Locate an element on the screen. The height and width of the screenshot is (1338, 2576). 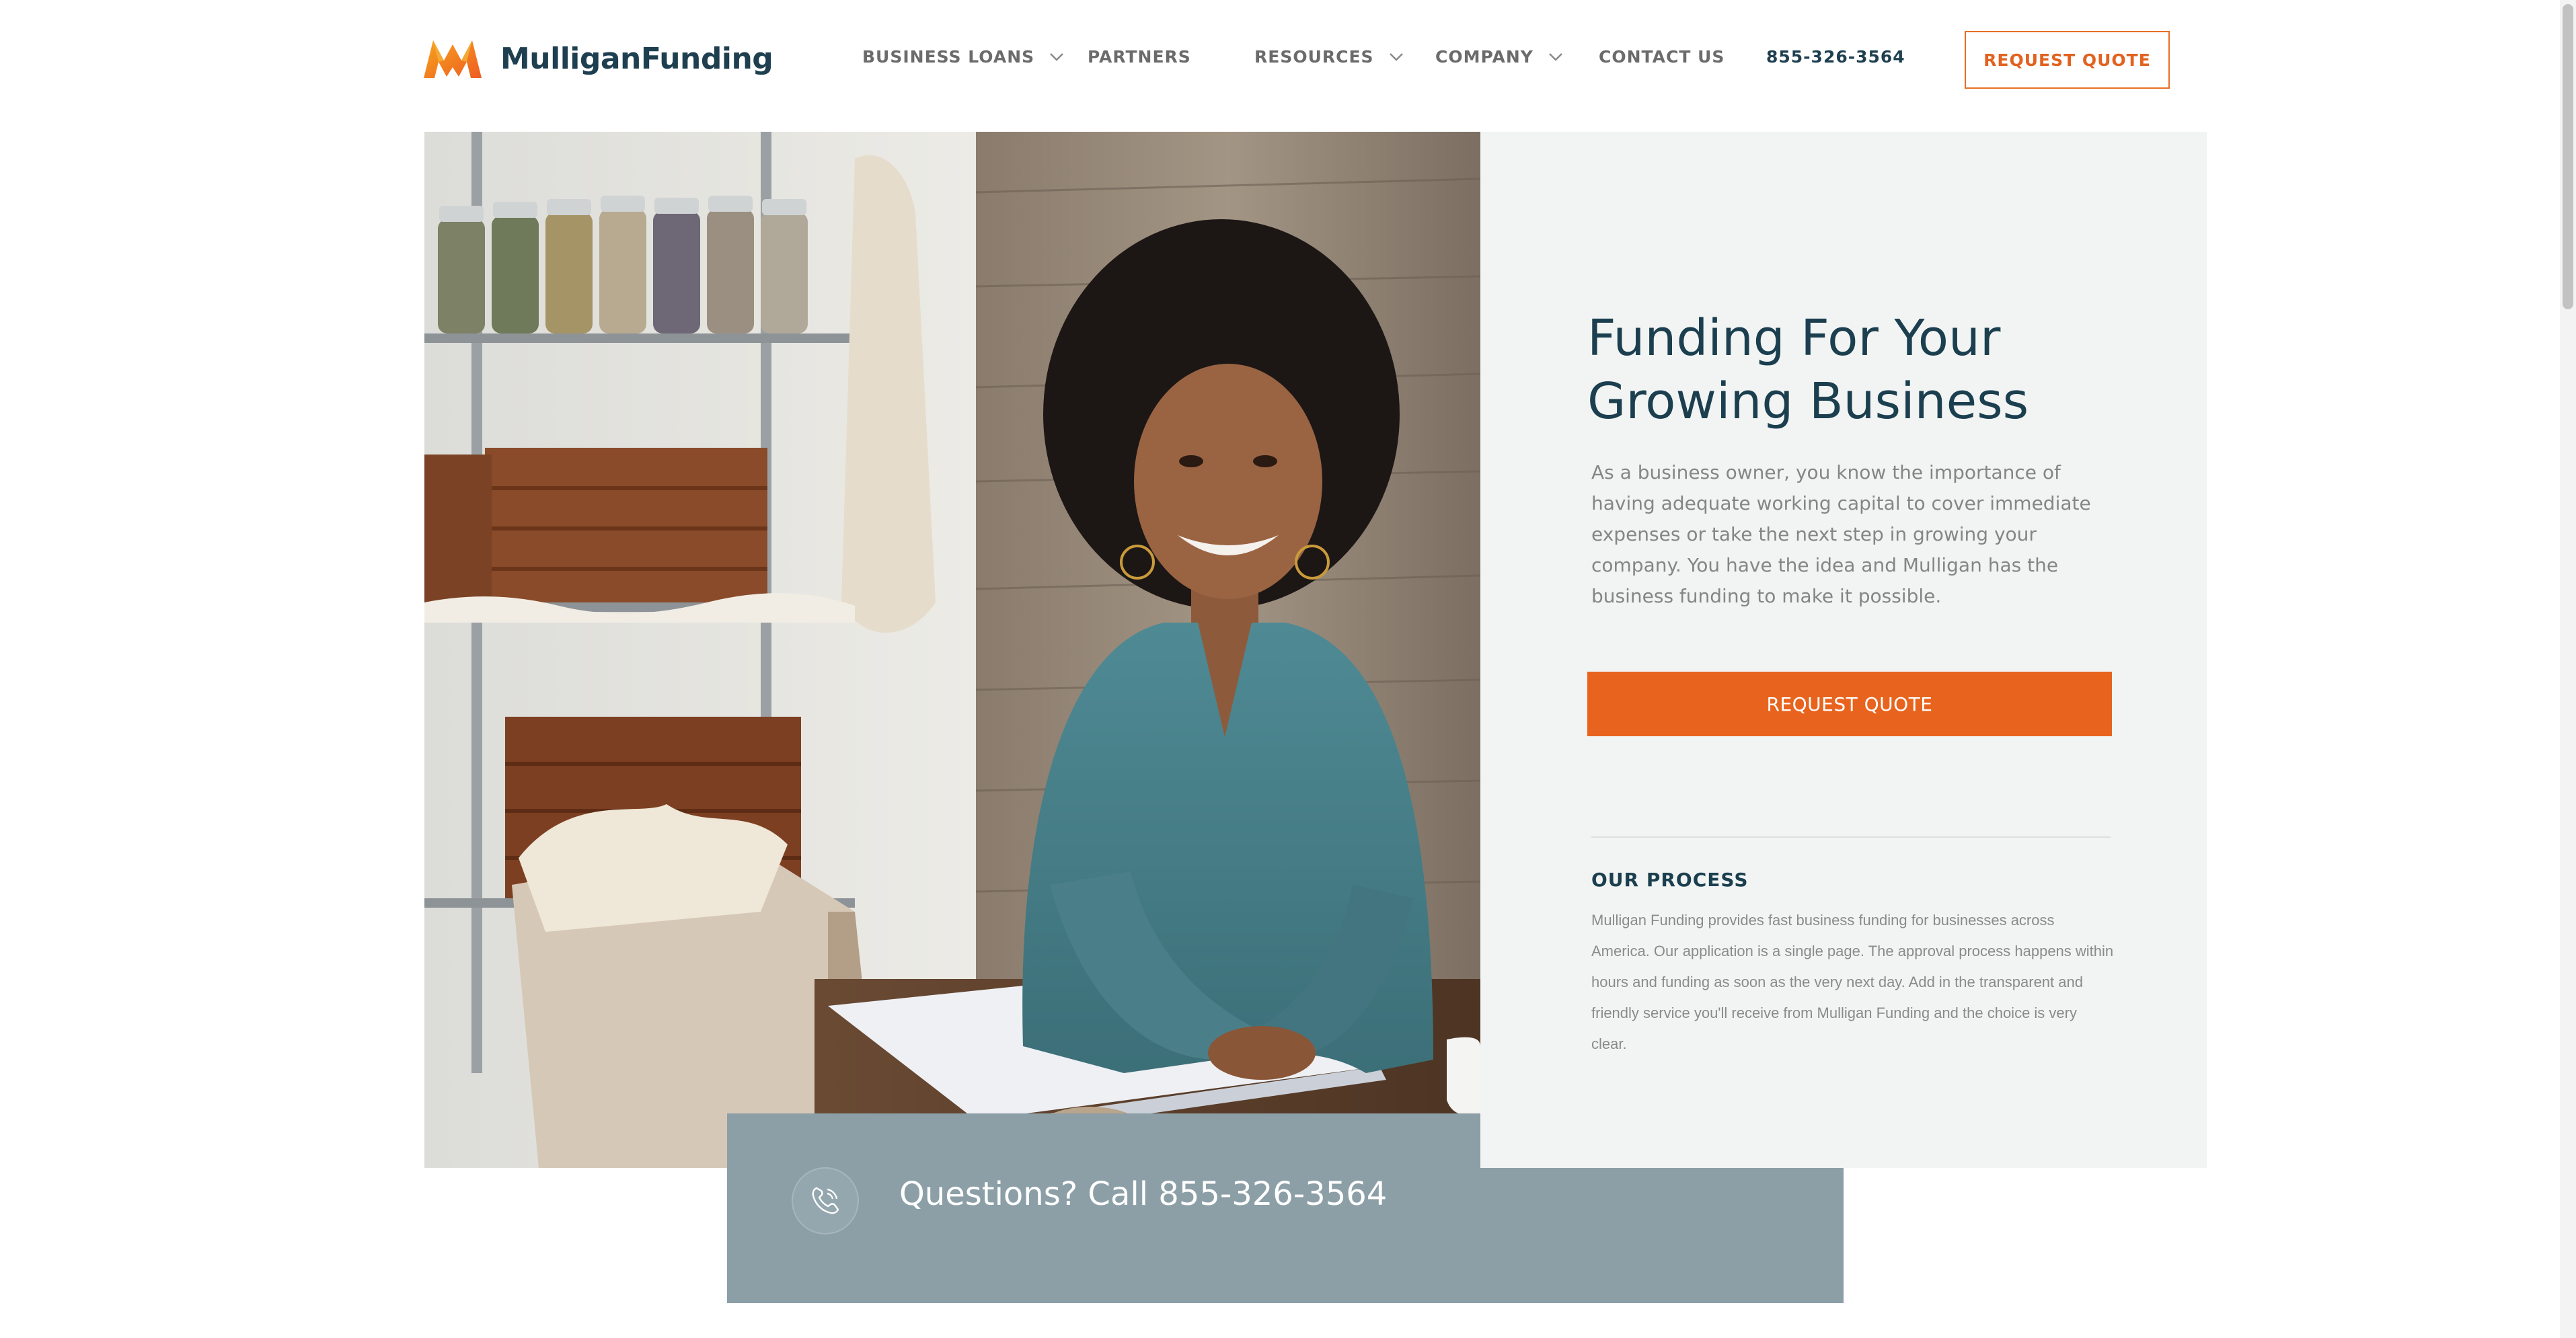
logo-text: MulliganFunding is located at coordinates (636, 58).